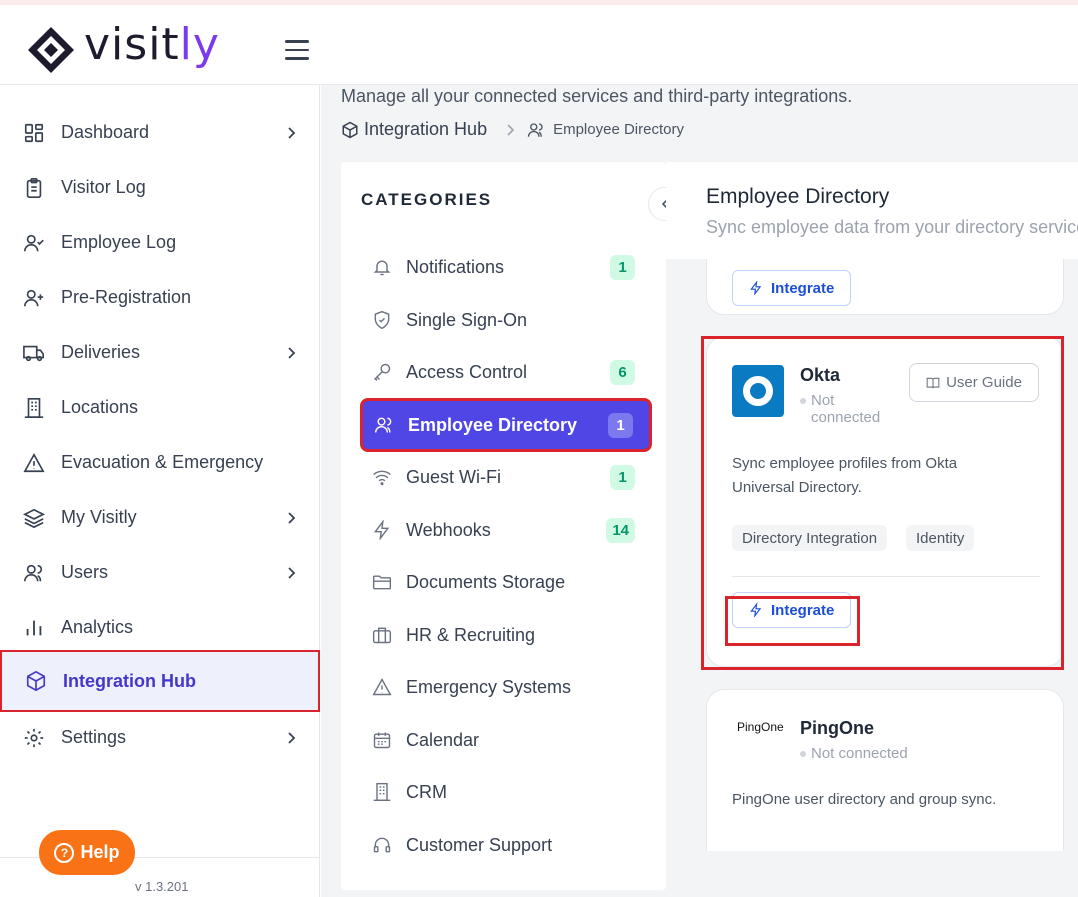  I want to click on sidebar-item-visitor-log: Visitor Log, so click(160, 187).